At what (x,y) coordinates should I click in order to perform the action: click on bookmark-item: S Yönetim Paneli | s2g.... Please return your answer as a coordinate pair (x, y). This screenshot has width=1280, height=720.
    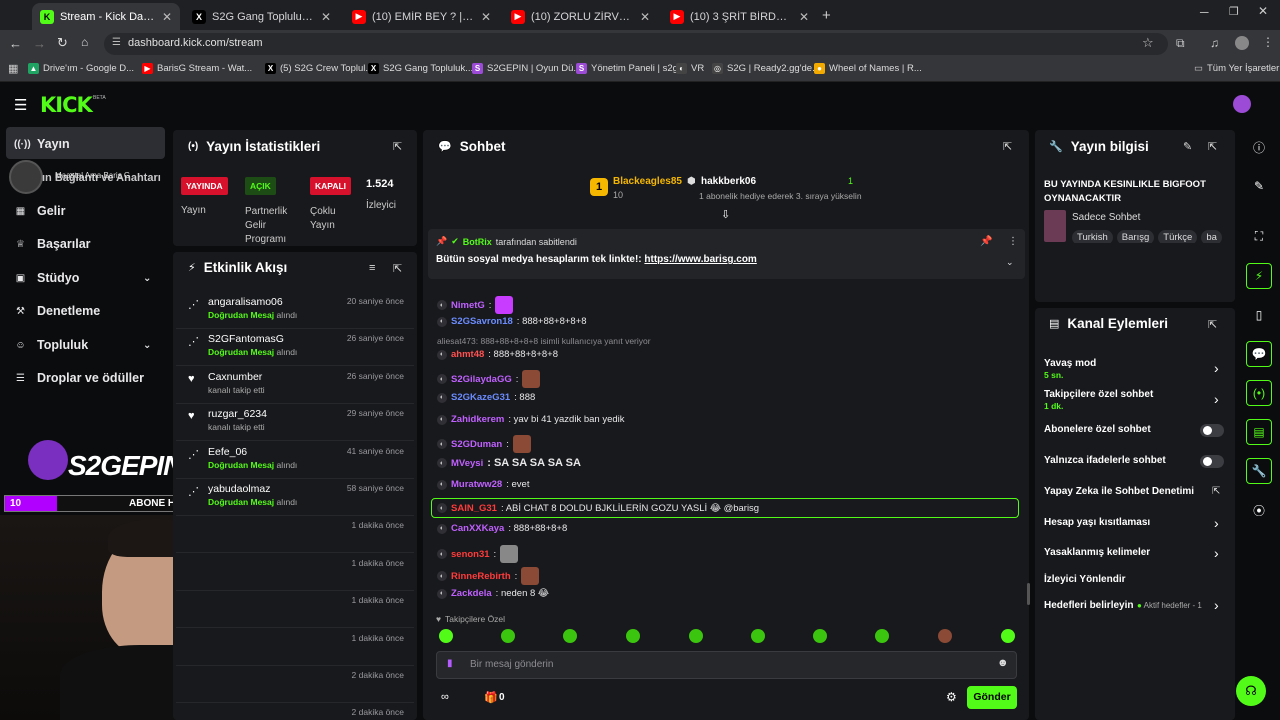
    Looking at the image, I should click on (631, 68).